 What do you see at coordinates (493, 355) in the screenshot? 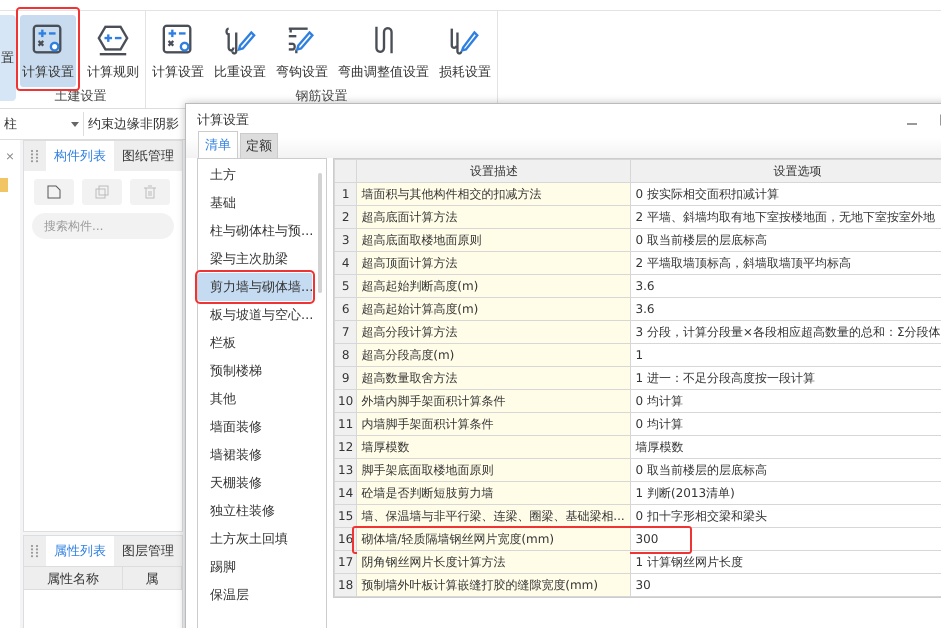
I see `table-cell: 超高分段高度(m)` at bounding box center [493, 355].